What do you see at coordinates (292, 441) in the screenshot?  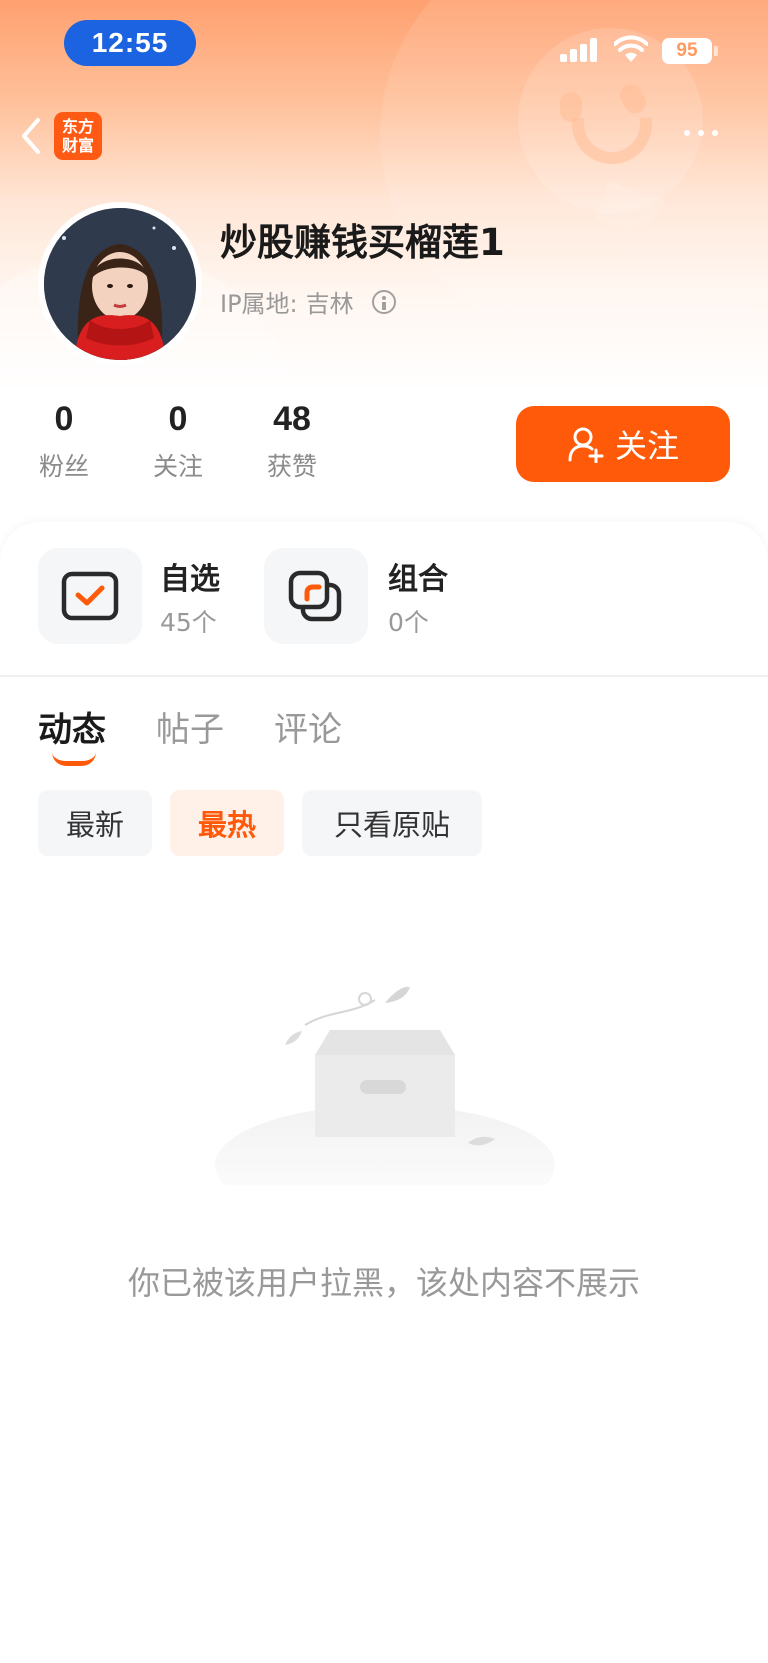 I see `stat-likes: 48 获赞` at bounding box center [292, 441].